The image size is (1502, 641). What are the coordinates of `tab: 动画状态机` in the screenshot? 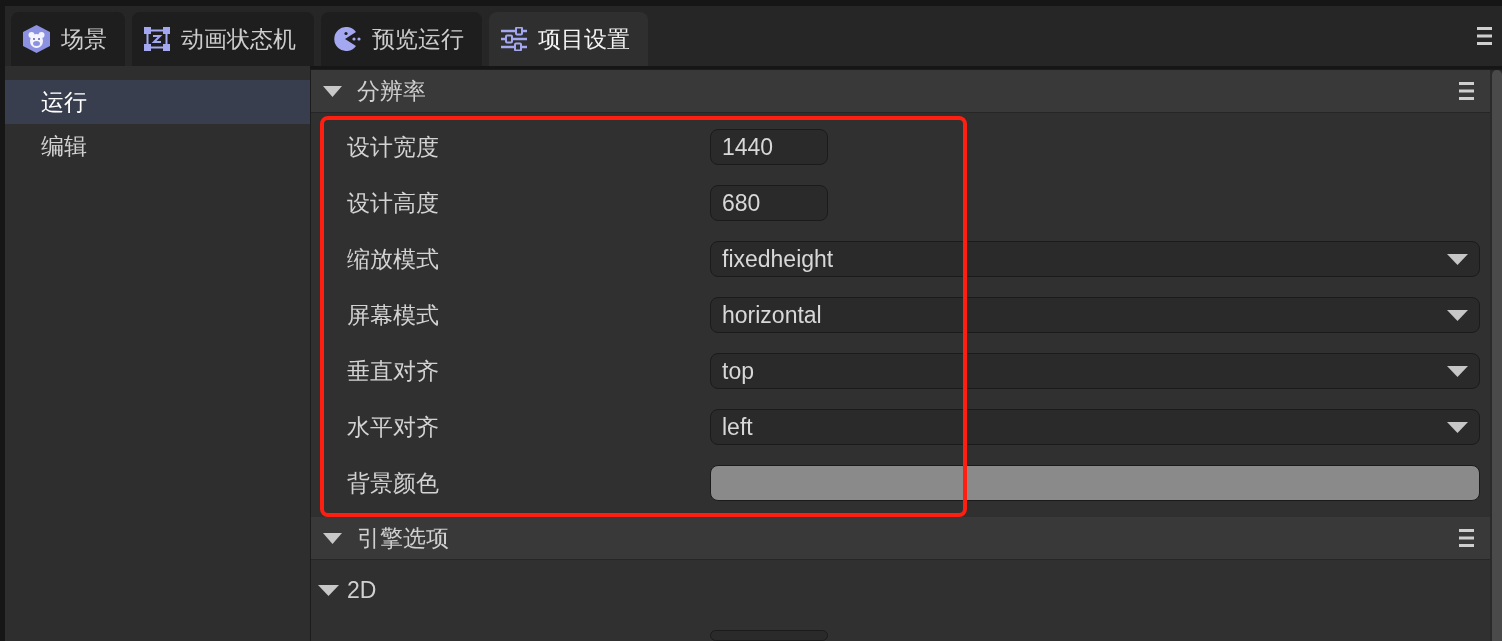 It's located at (223, 39).